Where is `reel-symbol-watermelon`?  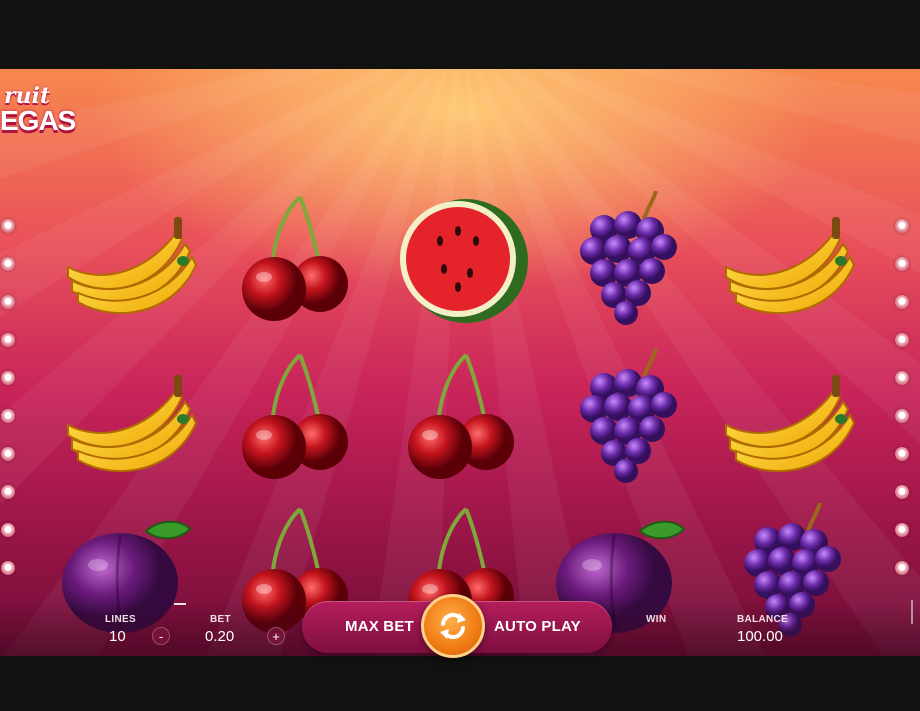 reel-symbol-watermelon is located at coordinates (458, 259).